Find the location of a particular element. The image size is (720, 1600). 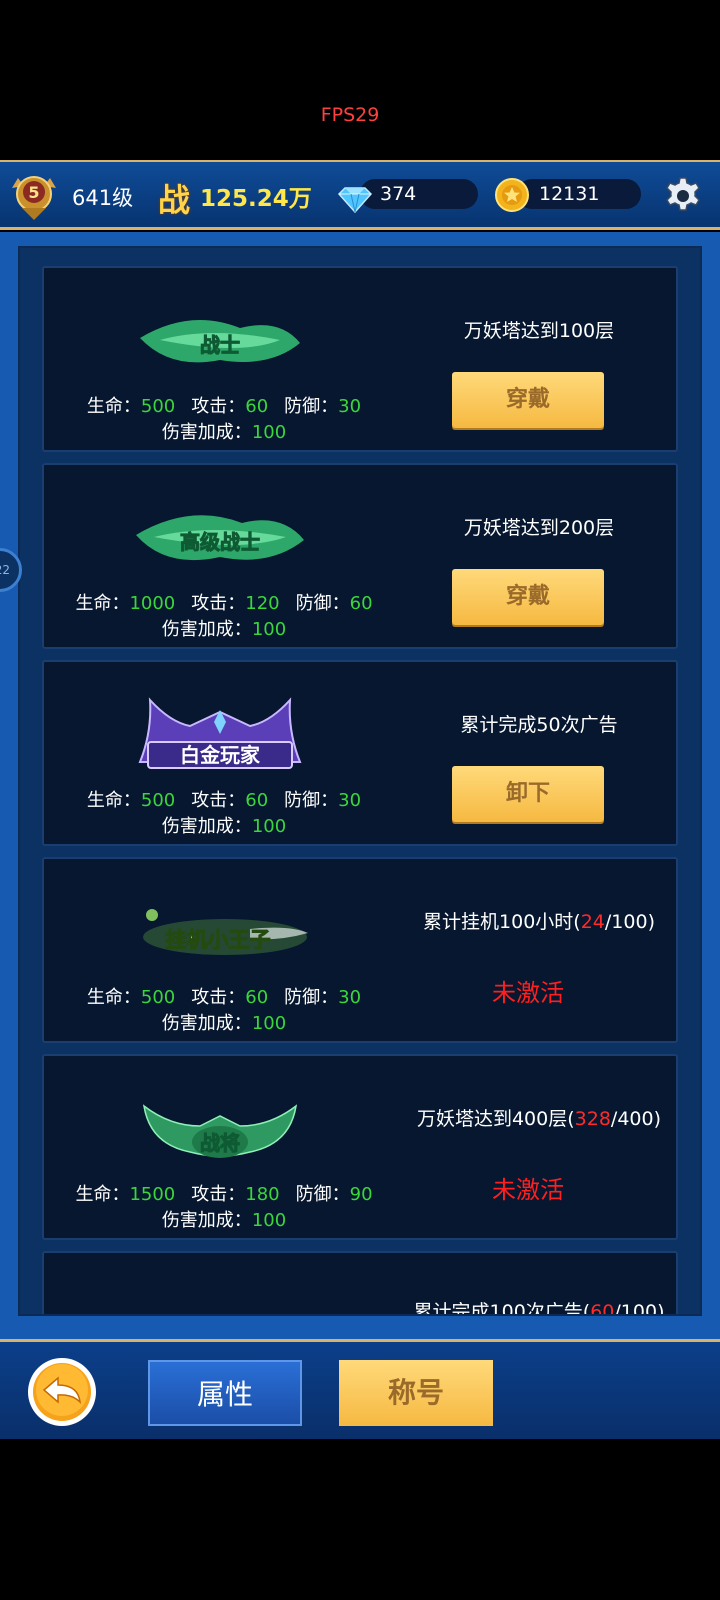

unlock-condition: 万妖塔达到100层 is located at coordinates (539, 331).